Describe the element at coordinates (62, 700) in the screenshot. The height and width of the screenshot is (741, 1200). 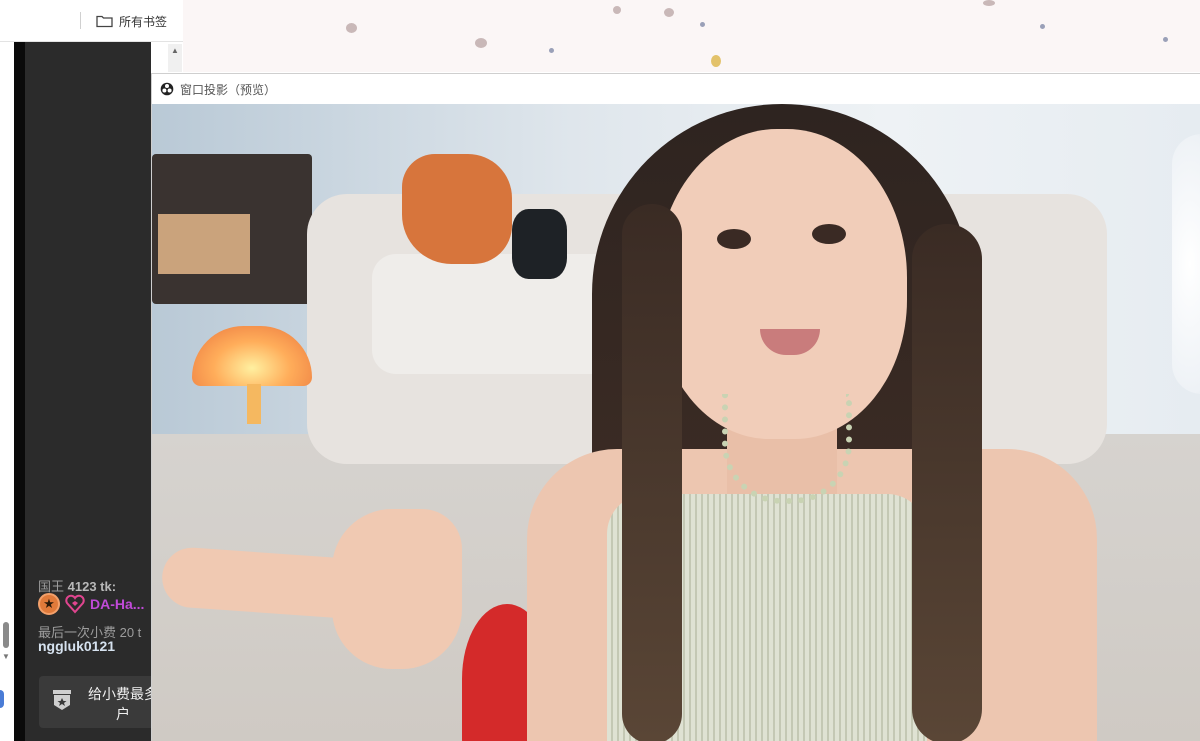
I see `trophy-badge-icon` at that location.